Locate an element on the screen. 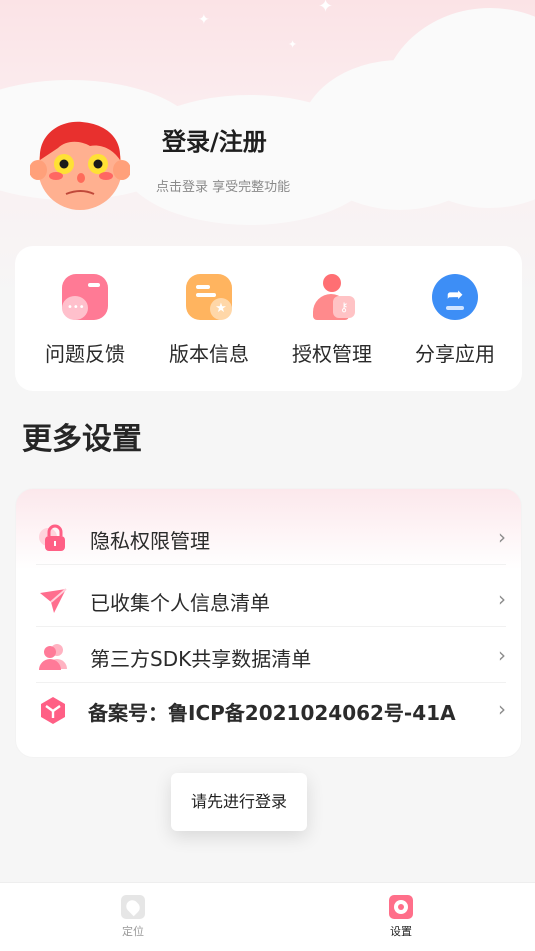 Image resolution: width=535 pixels, height=951 pixels. tool-share: ➦ 分享应用 is located at coordinates (455, 320).